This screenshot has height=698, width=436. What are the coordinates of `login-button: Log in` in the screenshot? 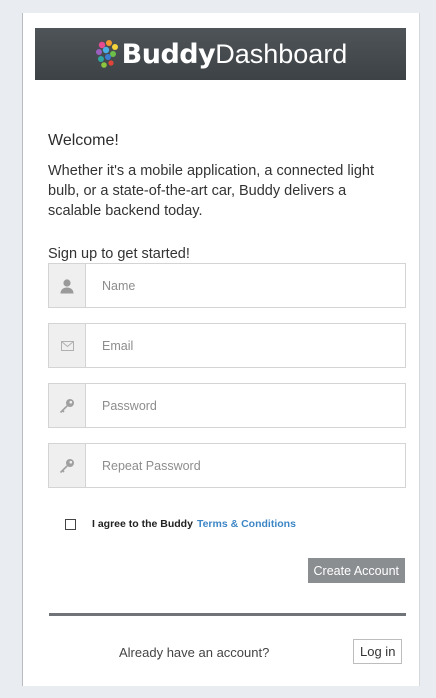 It's located at (378, 651).